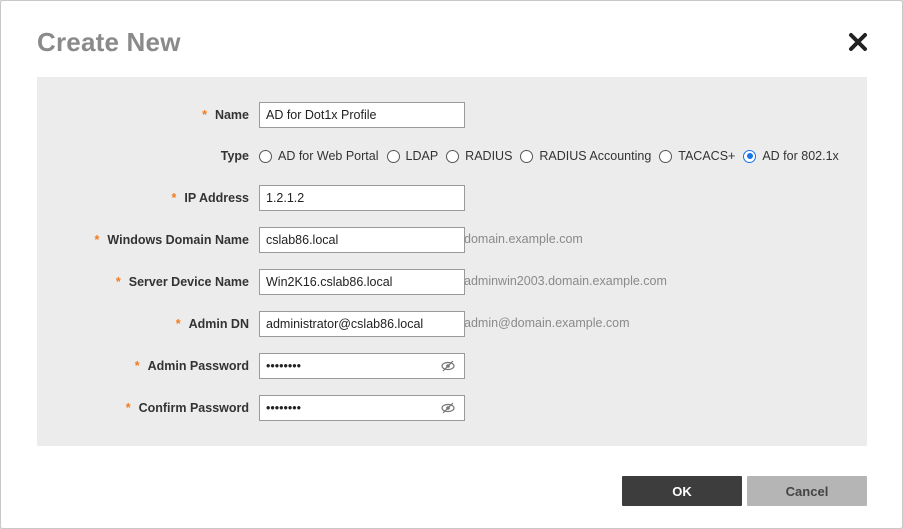 Image resolution: width=903 pixels, height=529 pixels. Describe the element at coordinates (682, 491) in the screenshot. I see `ok-button: OK` at that location.